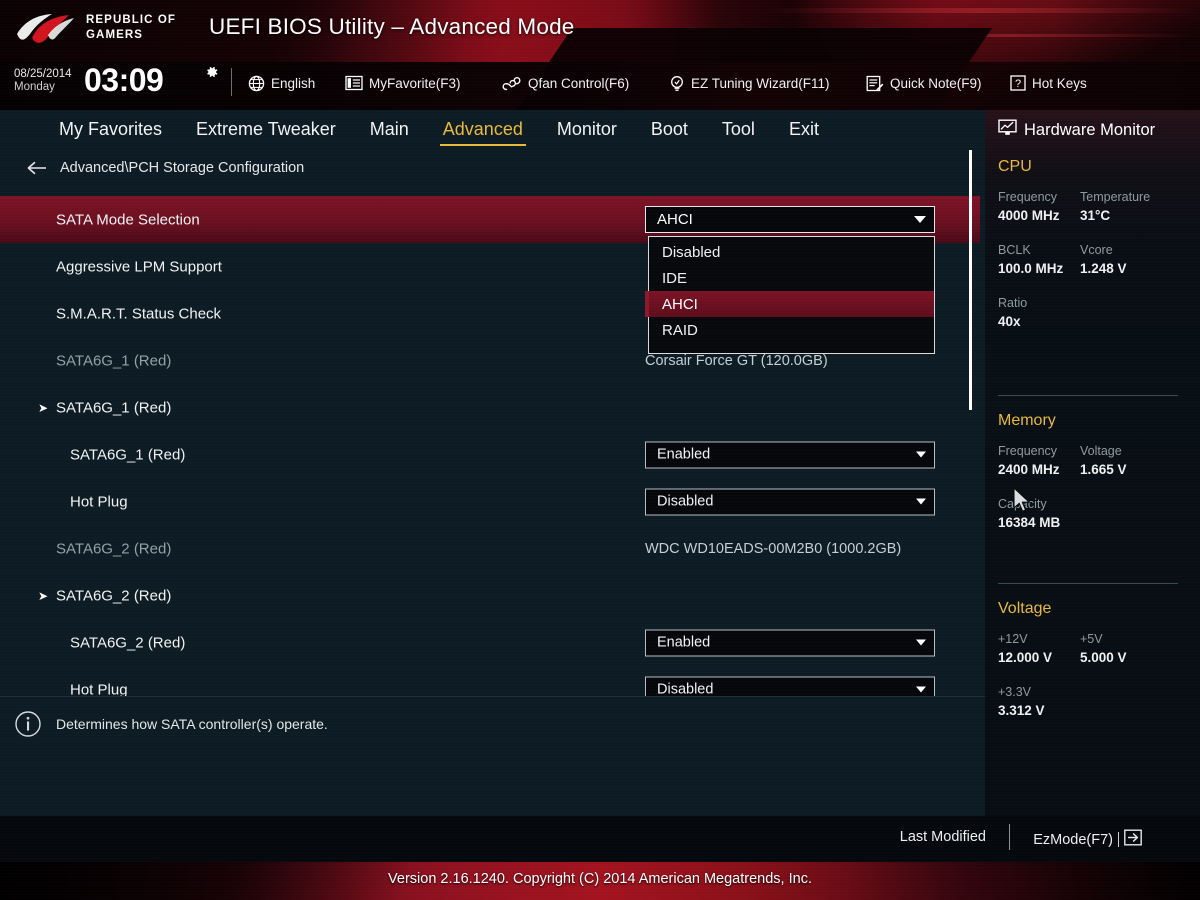 The width and height of the screenshot is (1200, 900). What do you see at coordinates (587, 131) in the screenshot?
I see `tab-monitor: Monitor` at bounding box center [587, 131].